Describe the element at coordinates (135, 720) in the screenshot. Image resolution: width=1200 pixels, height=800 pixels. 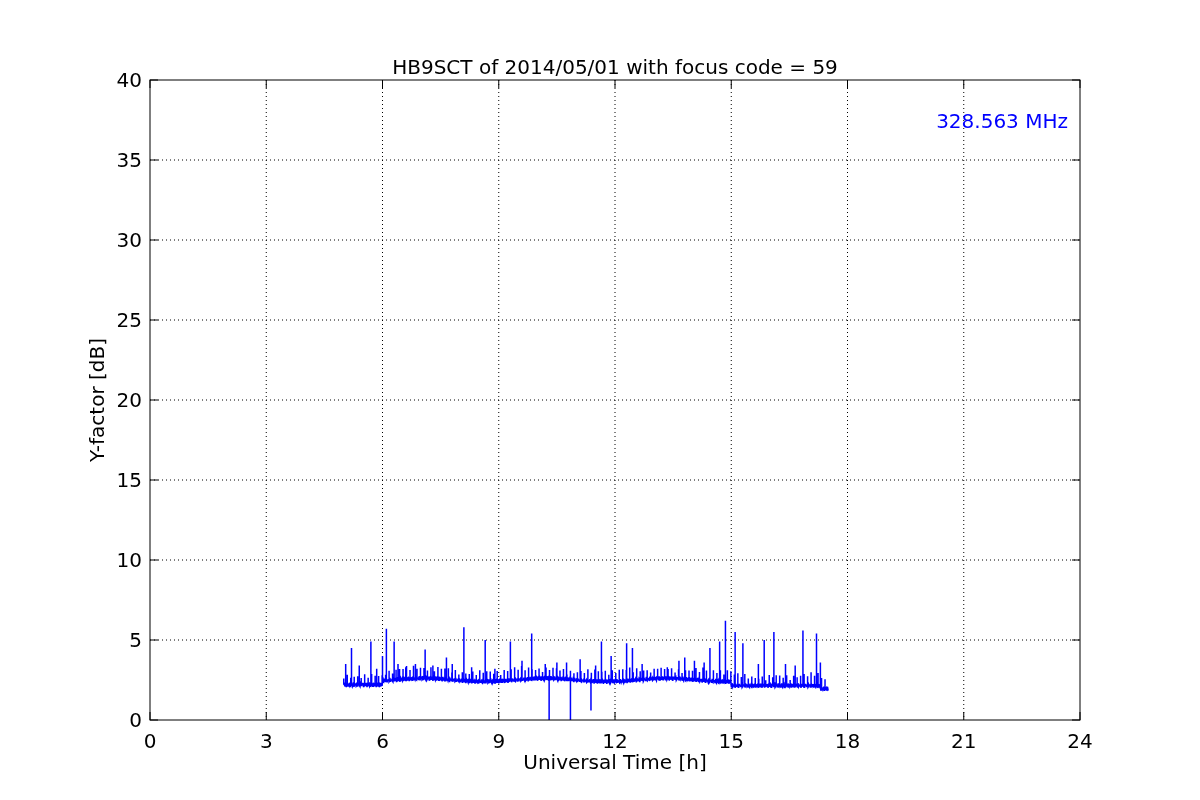
I see `y-tick-label: 0` at that location.